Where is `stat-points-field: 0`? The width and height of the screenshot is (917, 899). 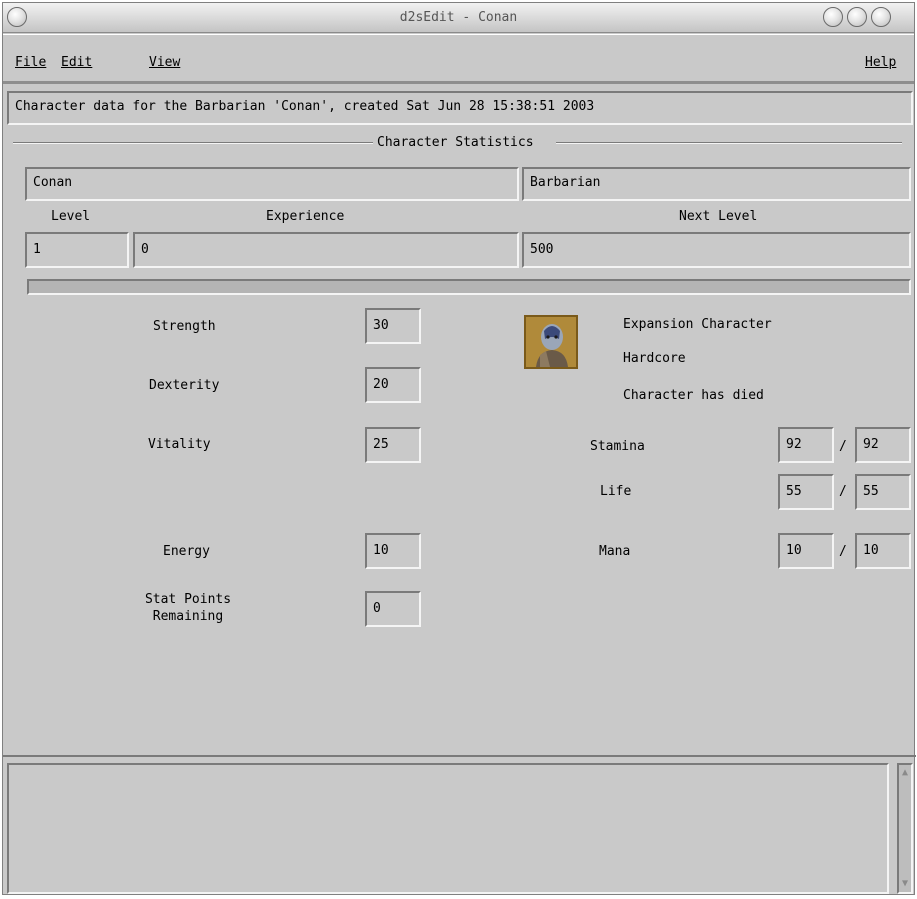 stat-points-field: 0 is located at coordinates (393, 609).